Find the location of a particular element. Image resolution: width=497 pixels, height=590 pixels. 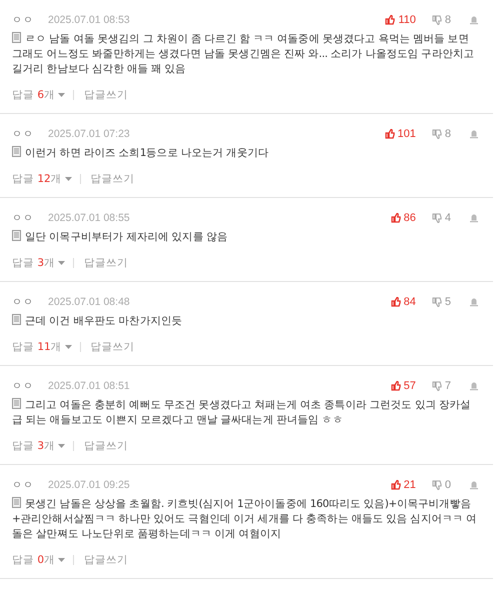

comment-date: 2025.07.01 08:51 is located at coordinates (89, 386).